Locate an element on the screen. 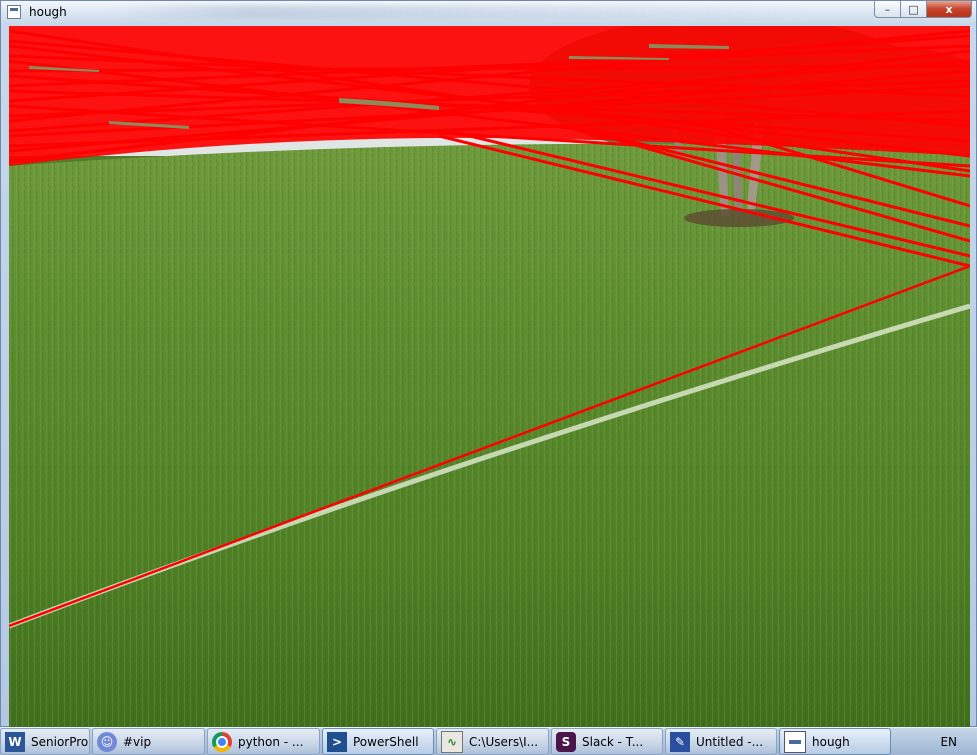  taskbar-item-label: hough is located at coordinates (831, 741).